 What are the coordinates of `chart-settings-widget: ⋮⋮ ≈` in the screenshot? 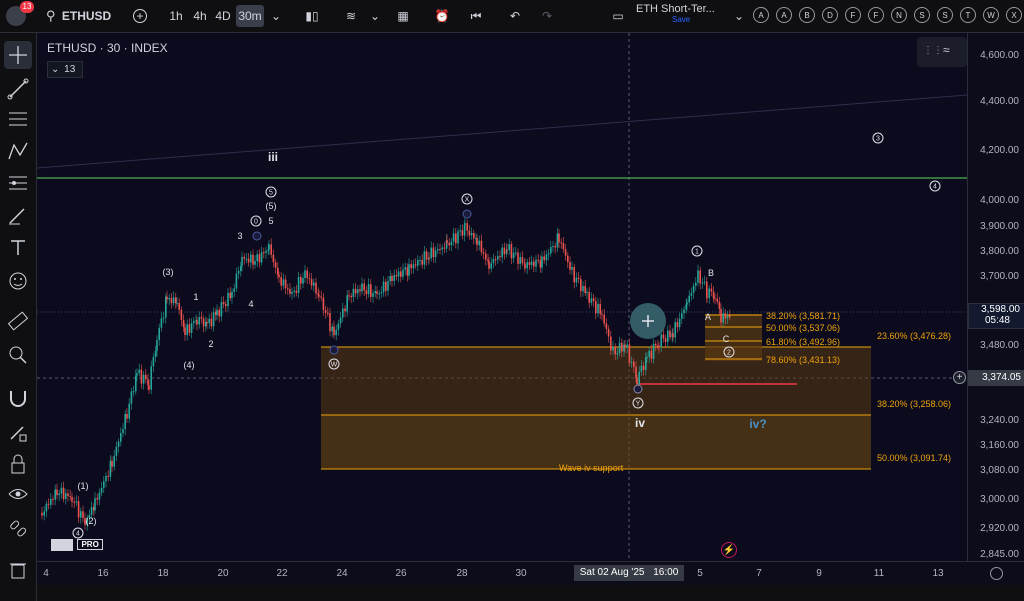 It's located at (942, 52).